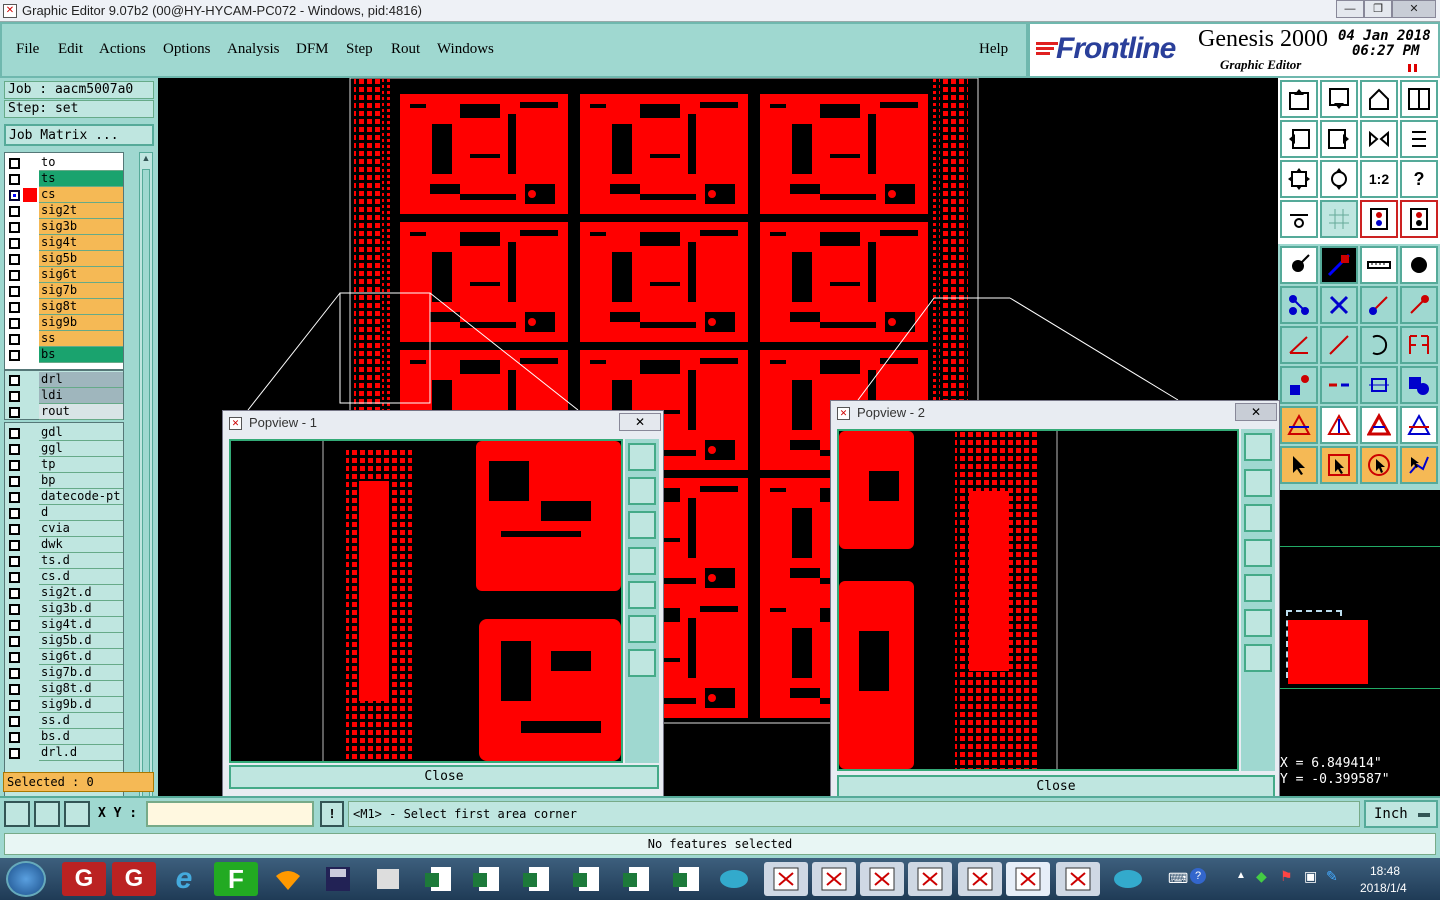  What do you see at coordinates (1299, 99) in the screenshot?
I see `zoom-up-icon` at bounding box center [1299, 99].